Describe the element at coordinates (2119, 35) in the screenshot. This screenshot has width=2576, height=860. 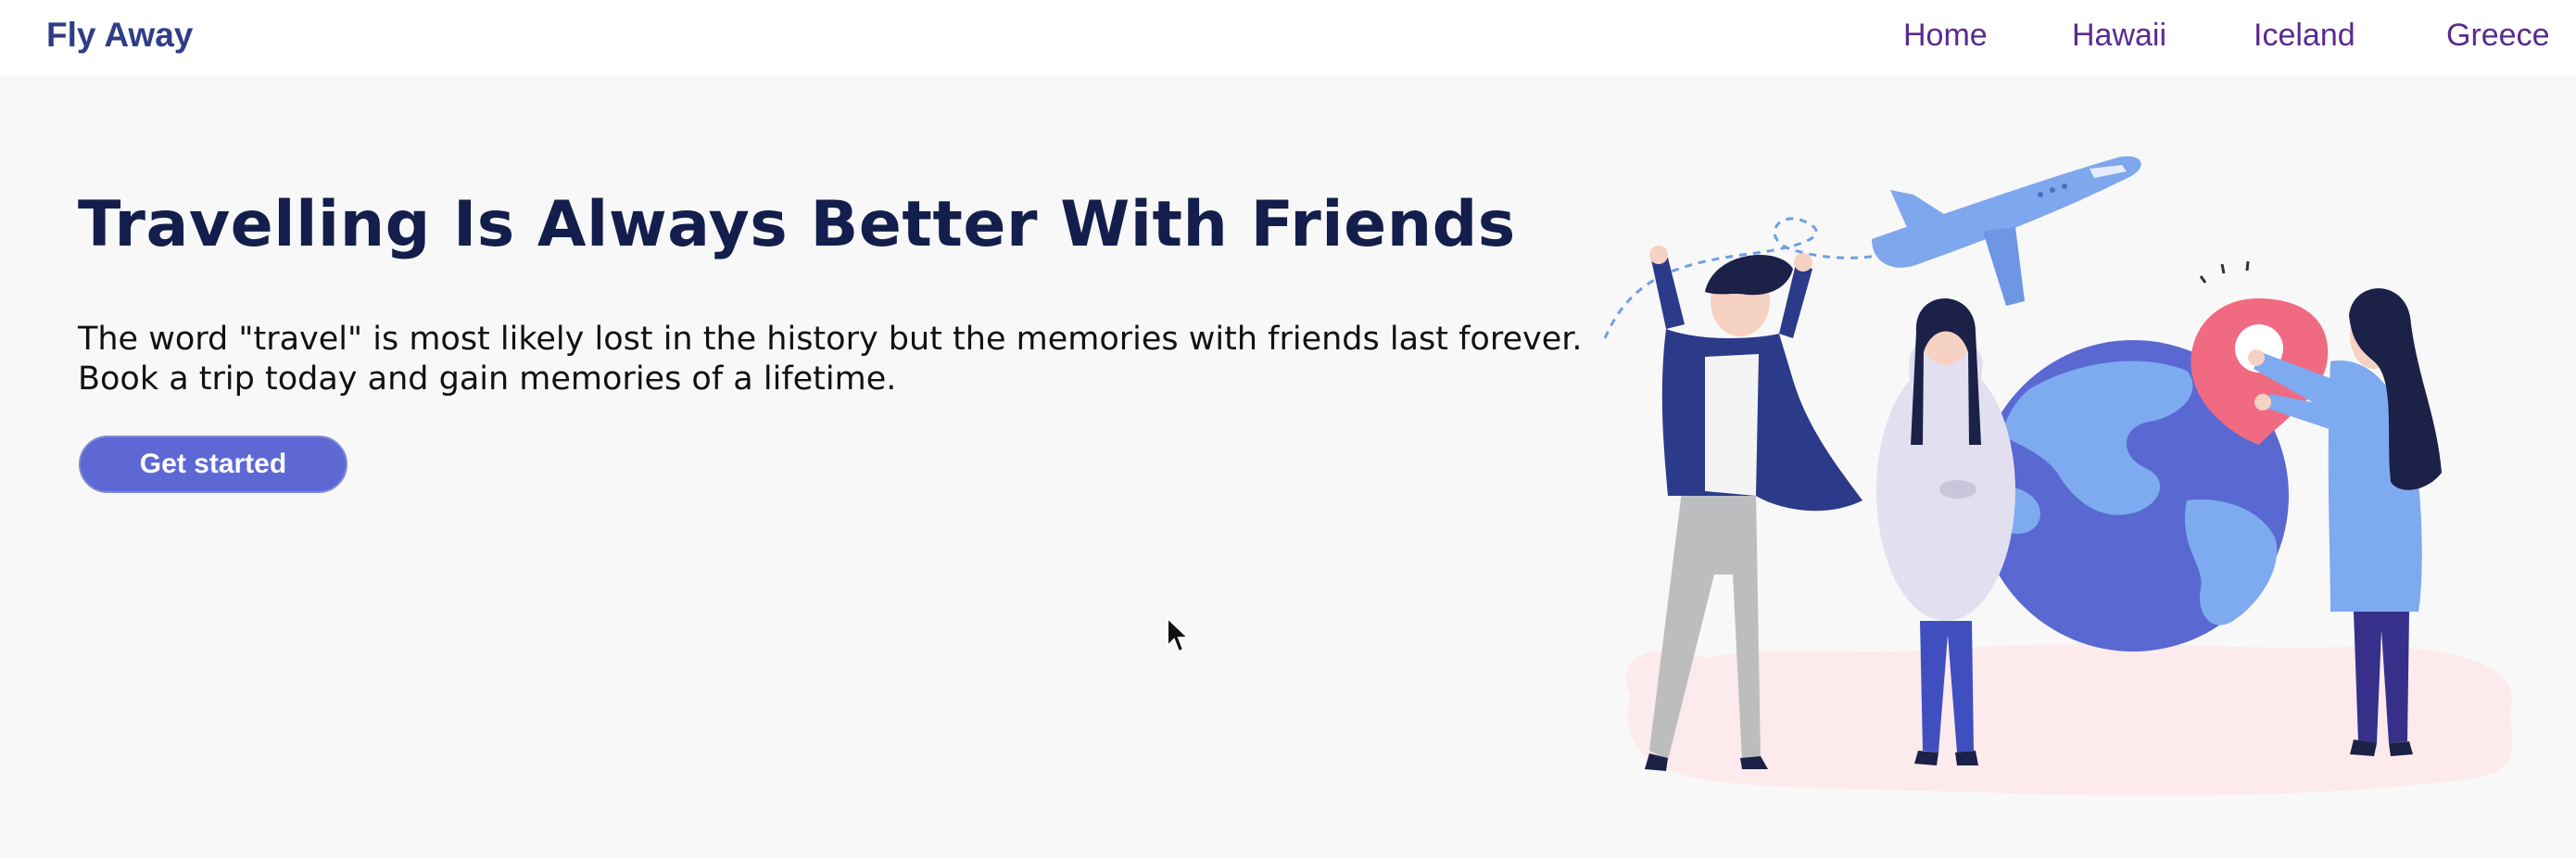
I see `nav-link-hawaii: Hawaii` at that location.